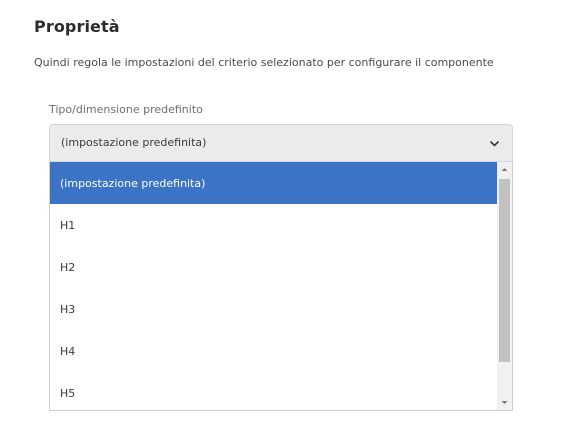 Image resolution: width=562 pixels, height=442 pixels. I want to click on option-label: H5, so click(68, 393).